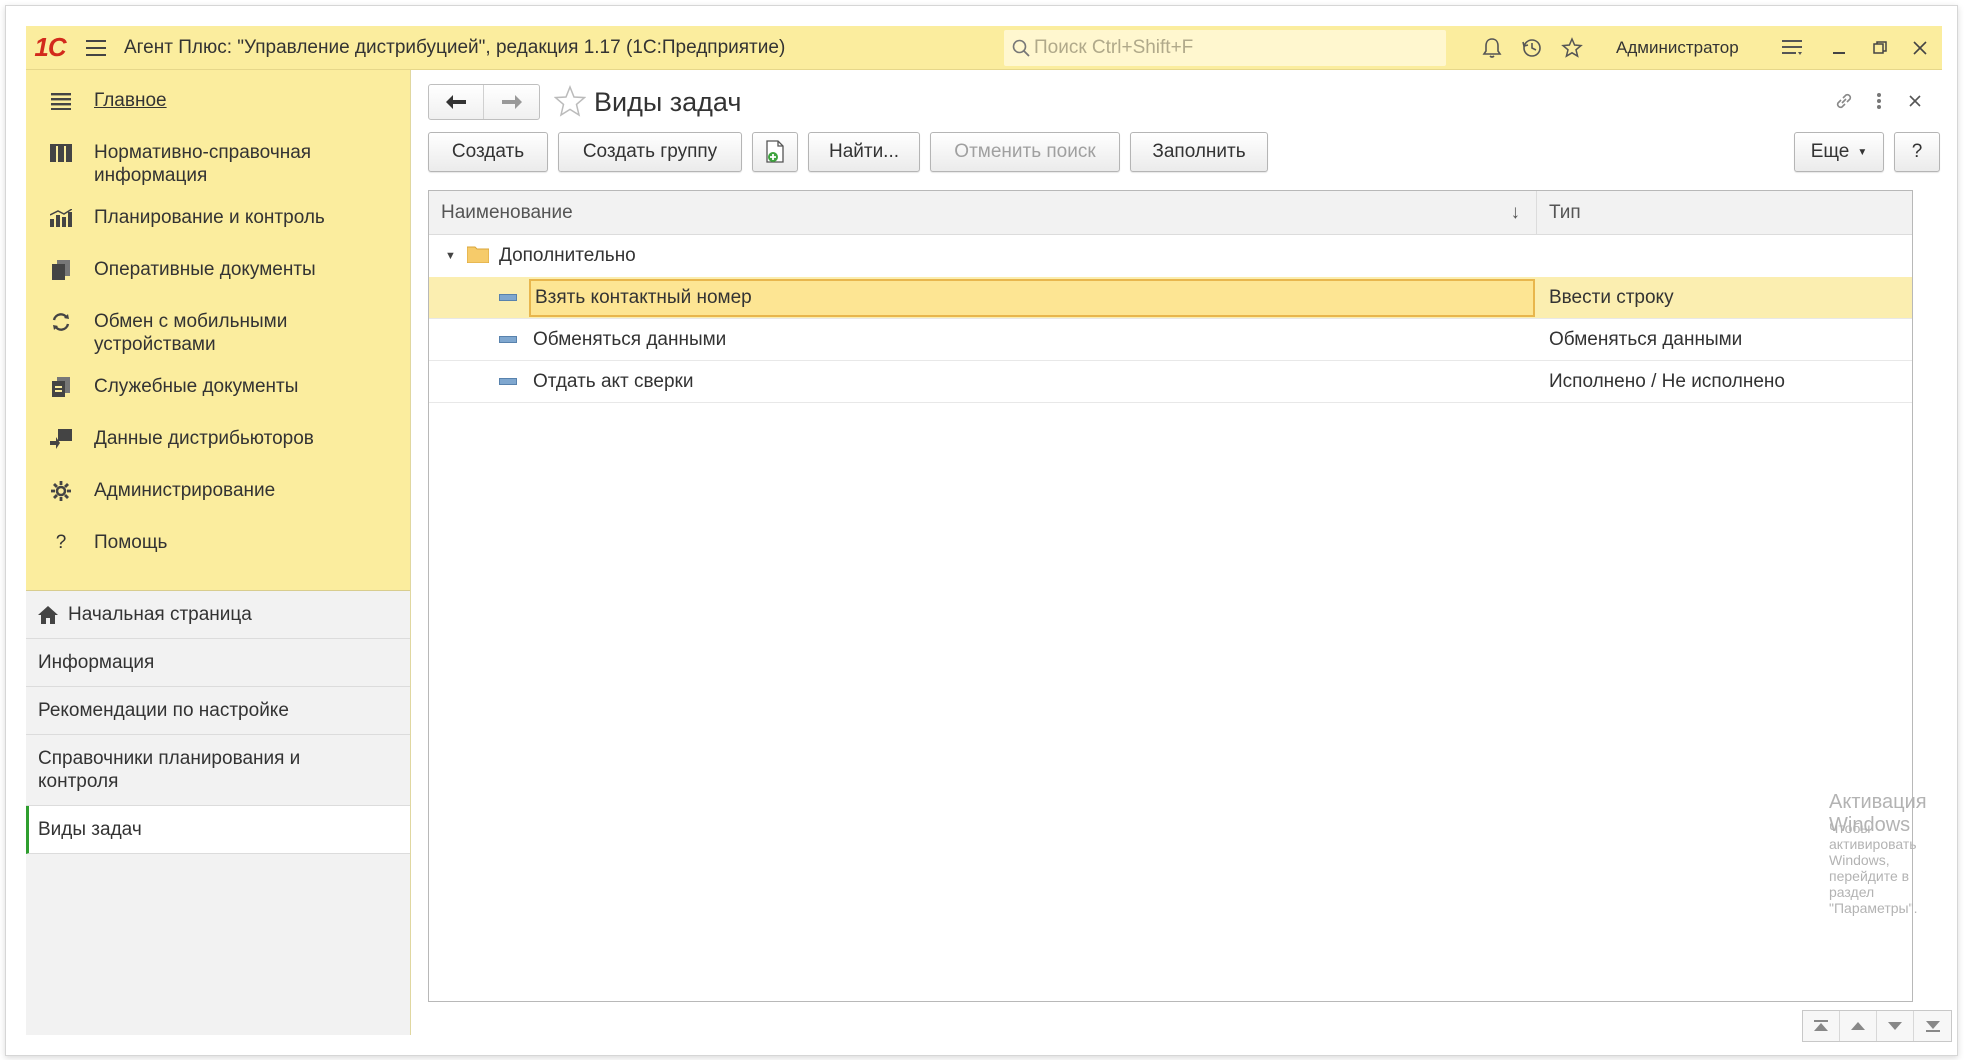  What do you see at coordinates (650, 152) in the screenshot?
I see `create-group-button: Создать группу` at bounding box center [650, 152].